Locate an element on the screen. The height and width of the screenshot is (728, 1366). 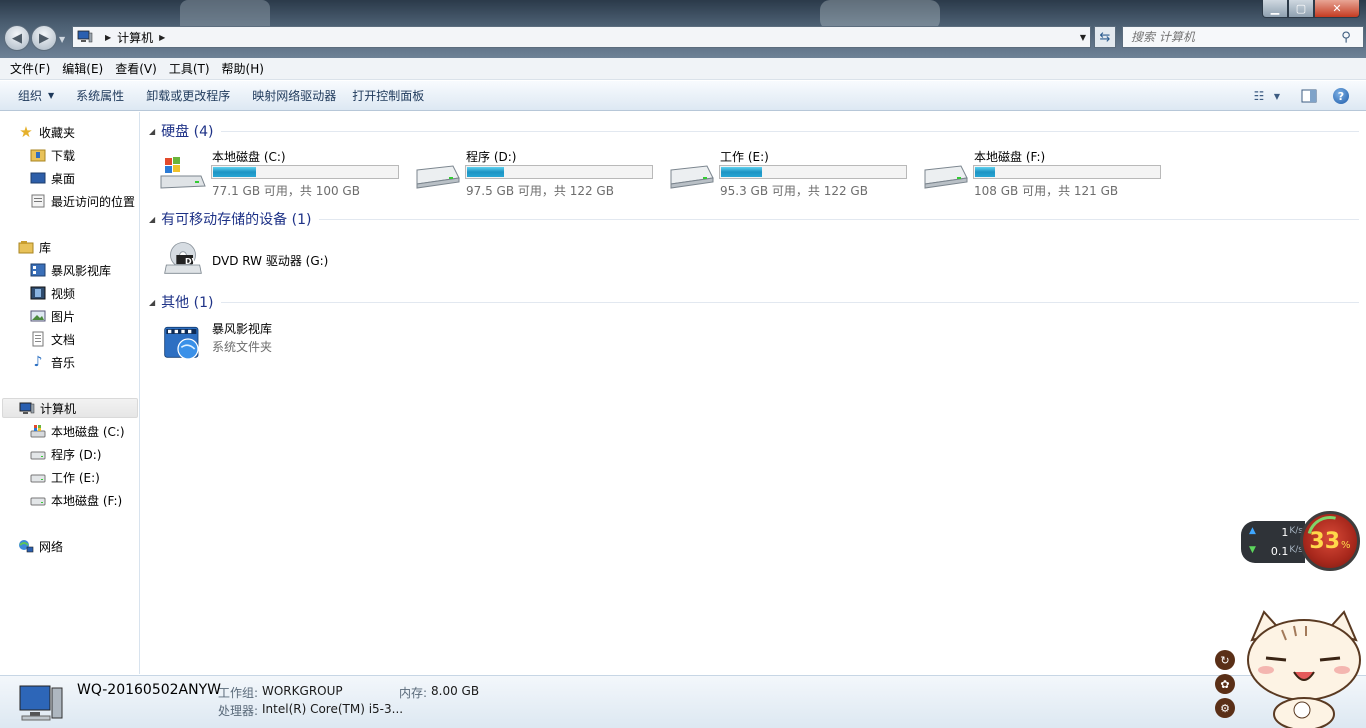
memory-usage-gauge: 33 % is located at coordinates (1330, 539).